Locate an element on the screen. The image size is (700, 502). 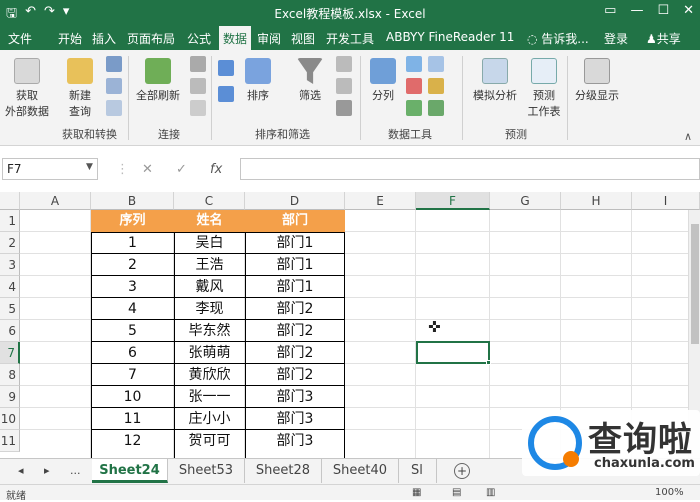
table-header-cell: 姓名 is located at coordinates (209, 221).